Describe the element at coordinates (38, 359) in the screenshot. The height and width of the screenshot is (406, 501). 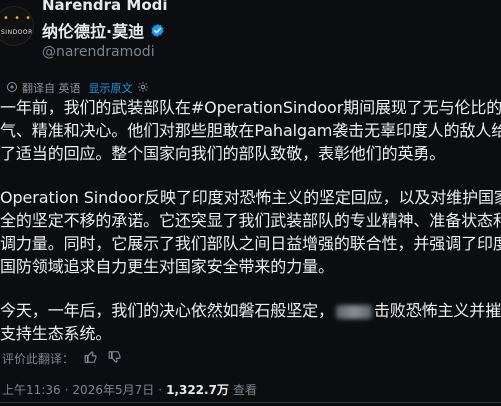
I see `rate-label: 评价此翻译：` at that location.